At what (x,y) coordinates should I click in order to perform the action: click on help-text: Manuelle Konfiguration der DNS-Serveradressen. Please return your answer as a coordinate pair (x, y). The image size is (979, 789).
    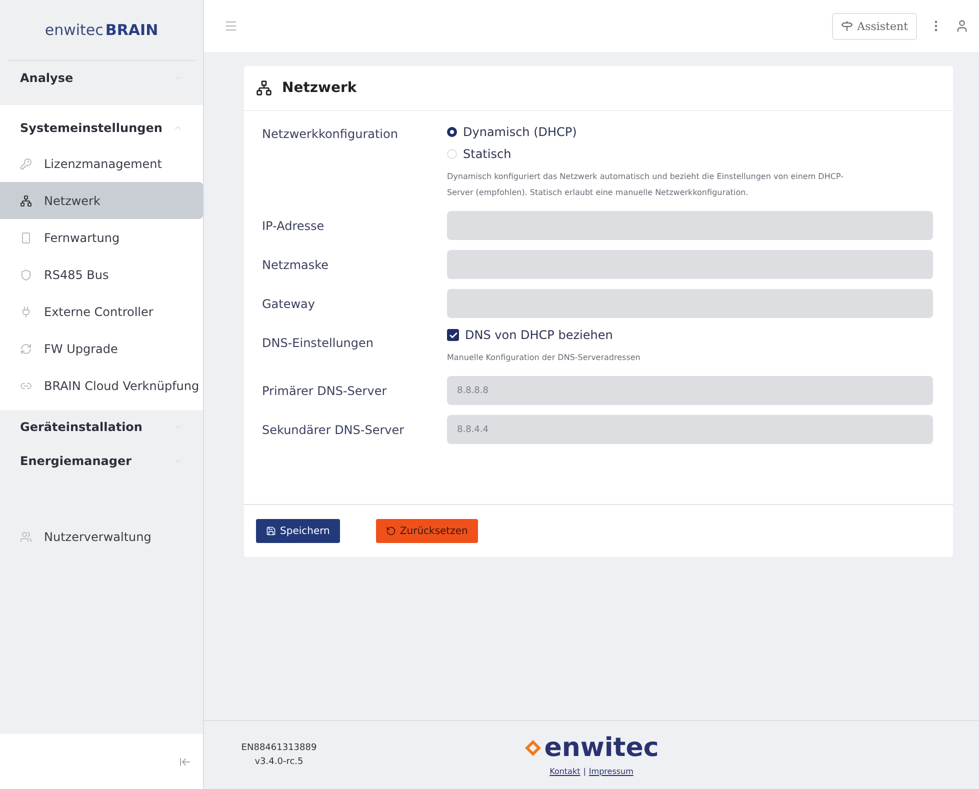
    Looking at the image, I should click on (544, 358).